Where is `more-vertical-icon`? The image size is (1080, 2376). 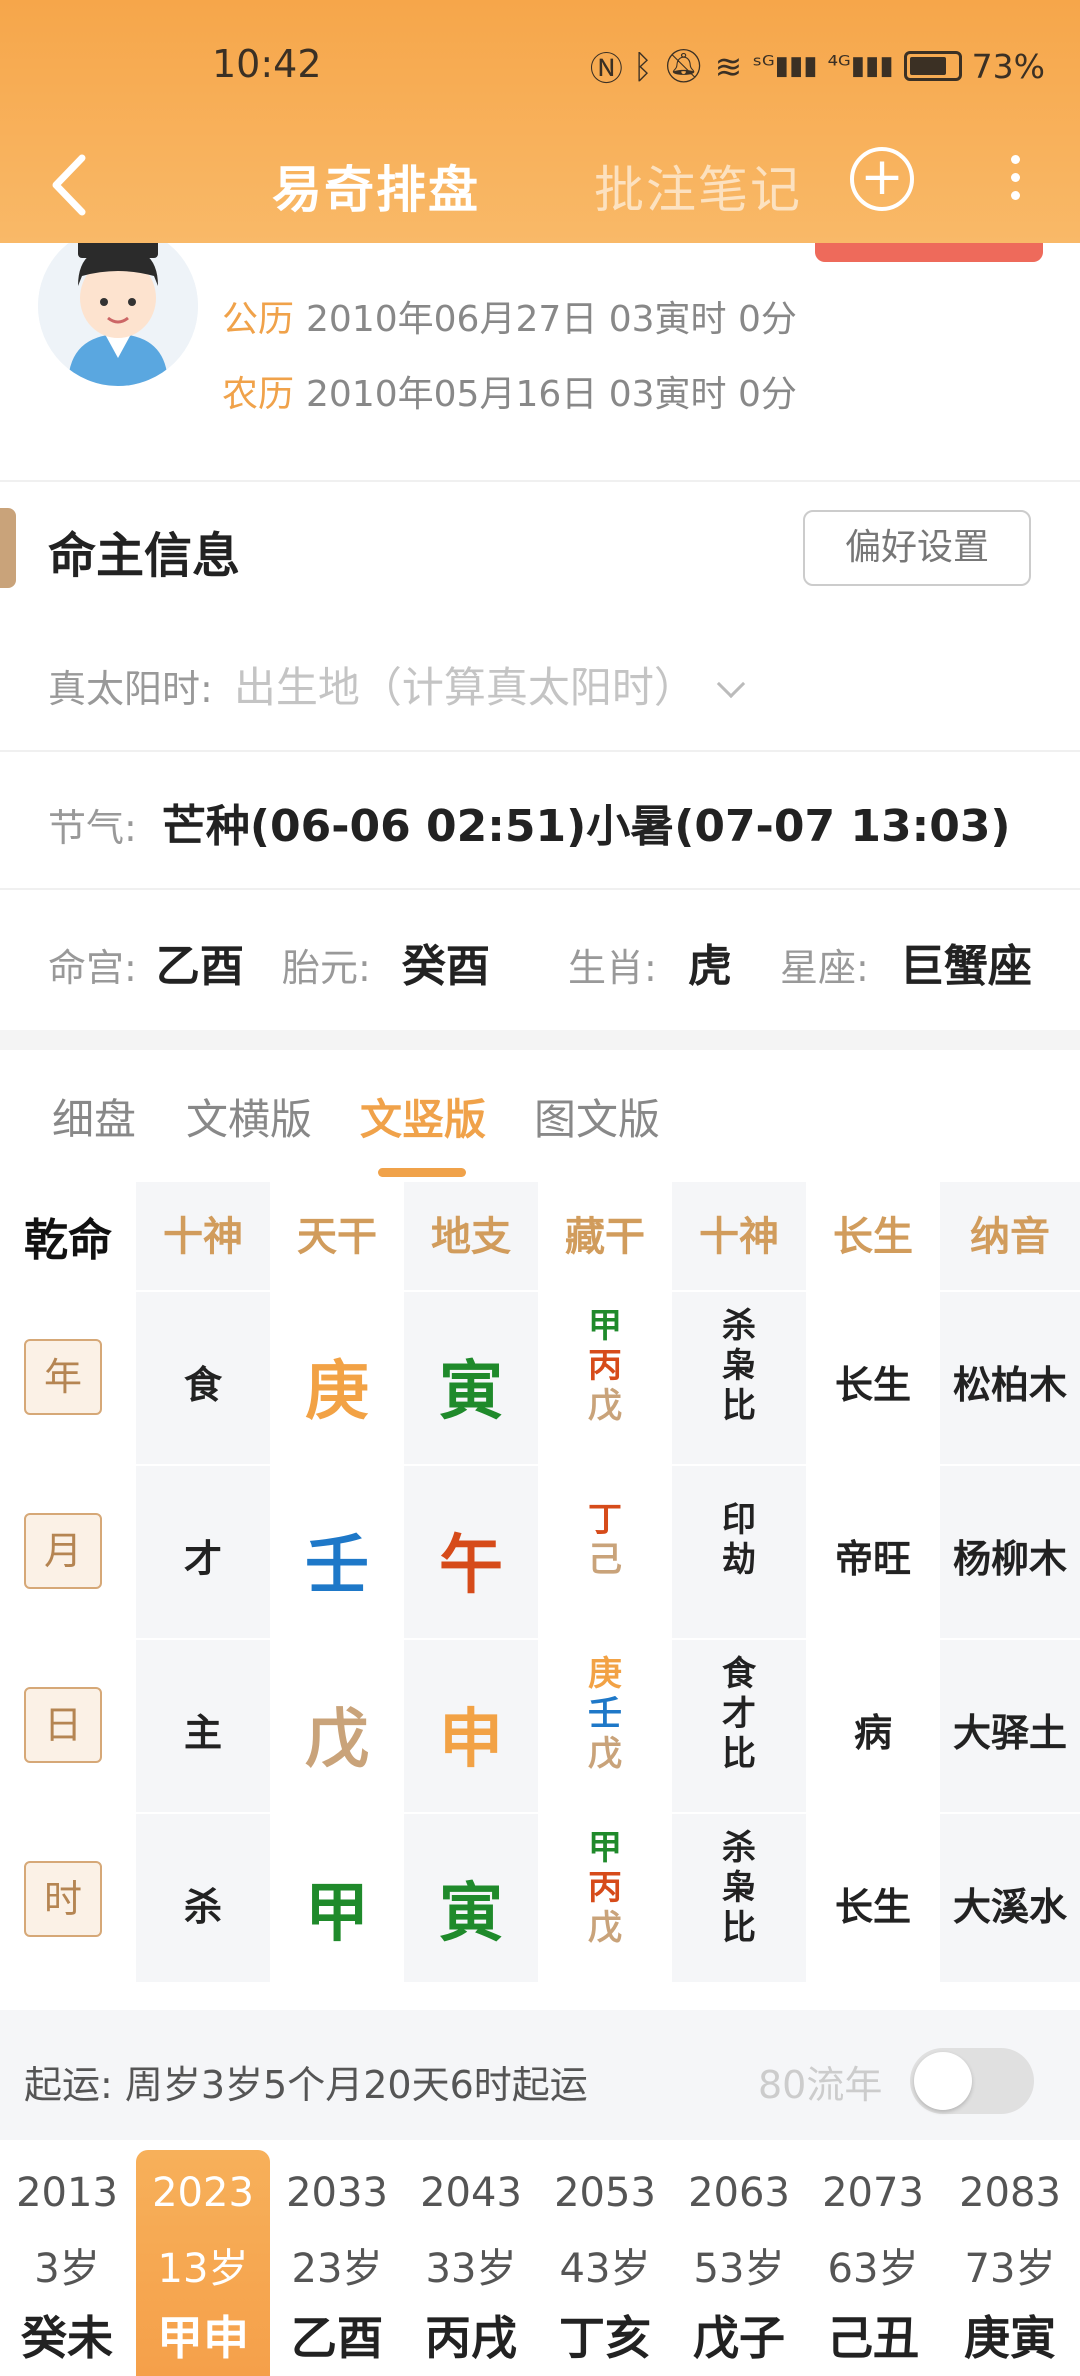
more-vertical-icon is located at coordinates (1015, 181).